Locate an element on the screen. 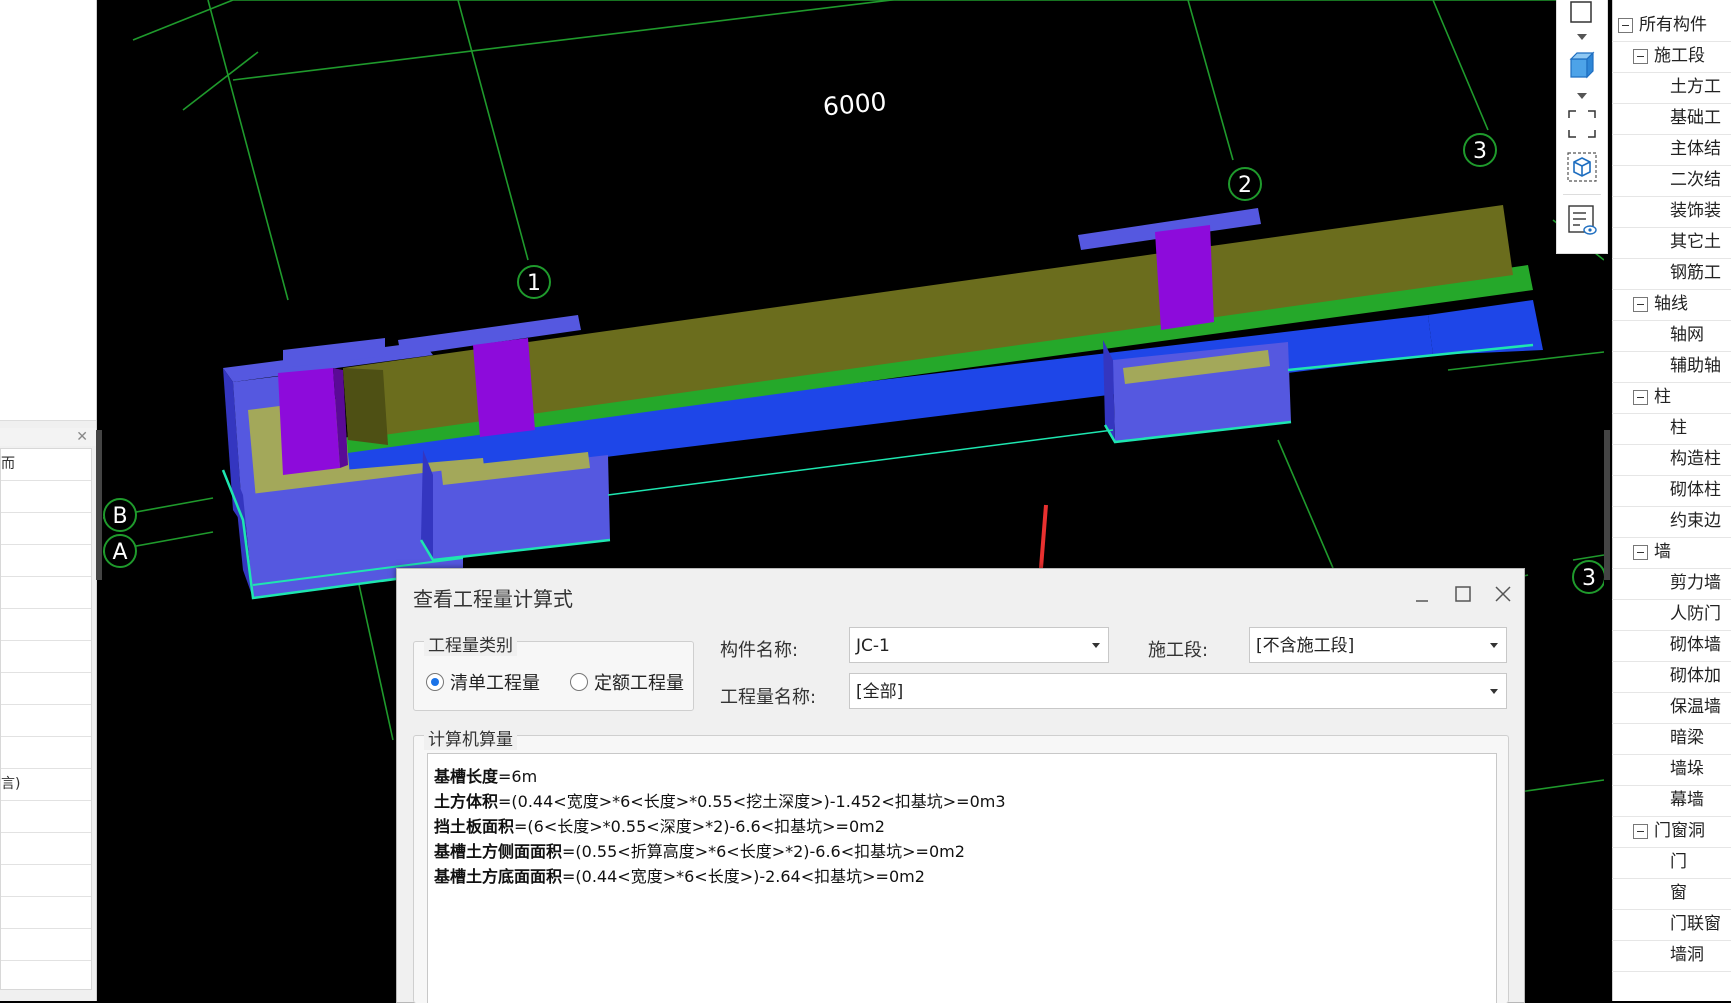 The width and height of the screenshot is (1731, 1003). tree-item: 辅助轴 is located at coordinates (1671, 367).